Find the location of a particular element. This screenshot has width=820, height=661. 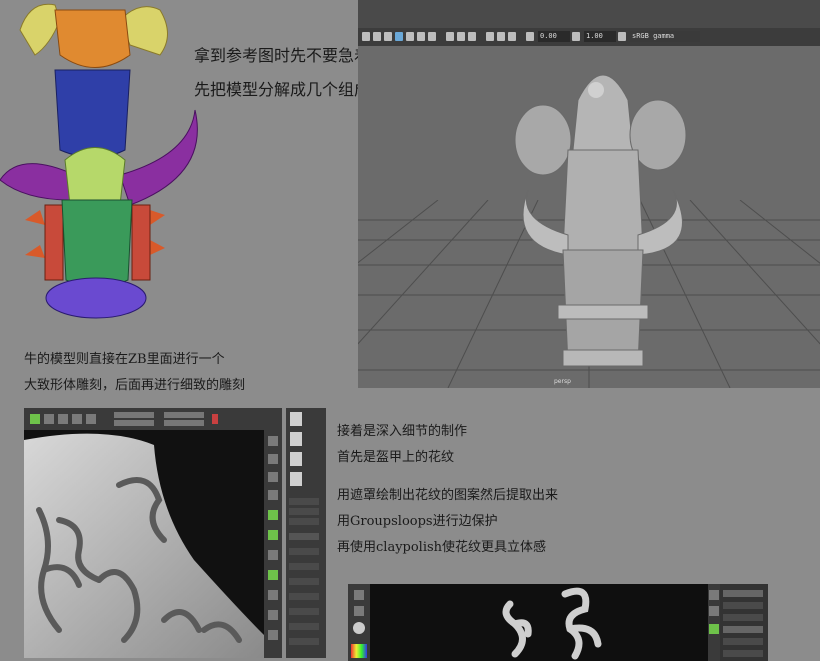

zbrush-right-shelf is located at coordinates (273, 544).